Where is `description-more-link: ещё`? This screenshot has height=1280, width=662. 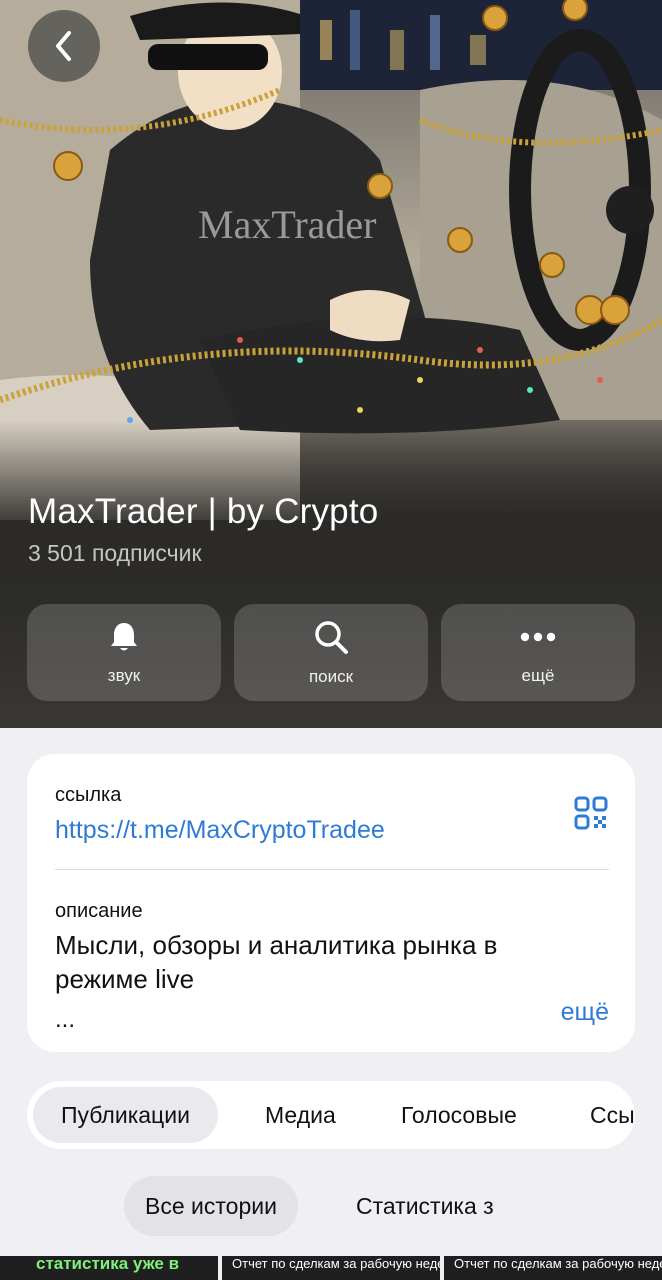 description-more-link: ещё is located at coordinates (585, 1012).